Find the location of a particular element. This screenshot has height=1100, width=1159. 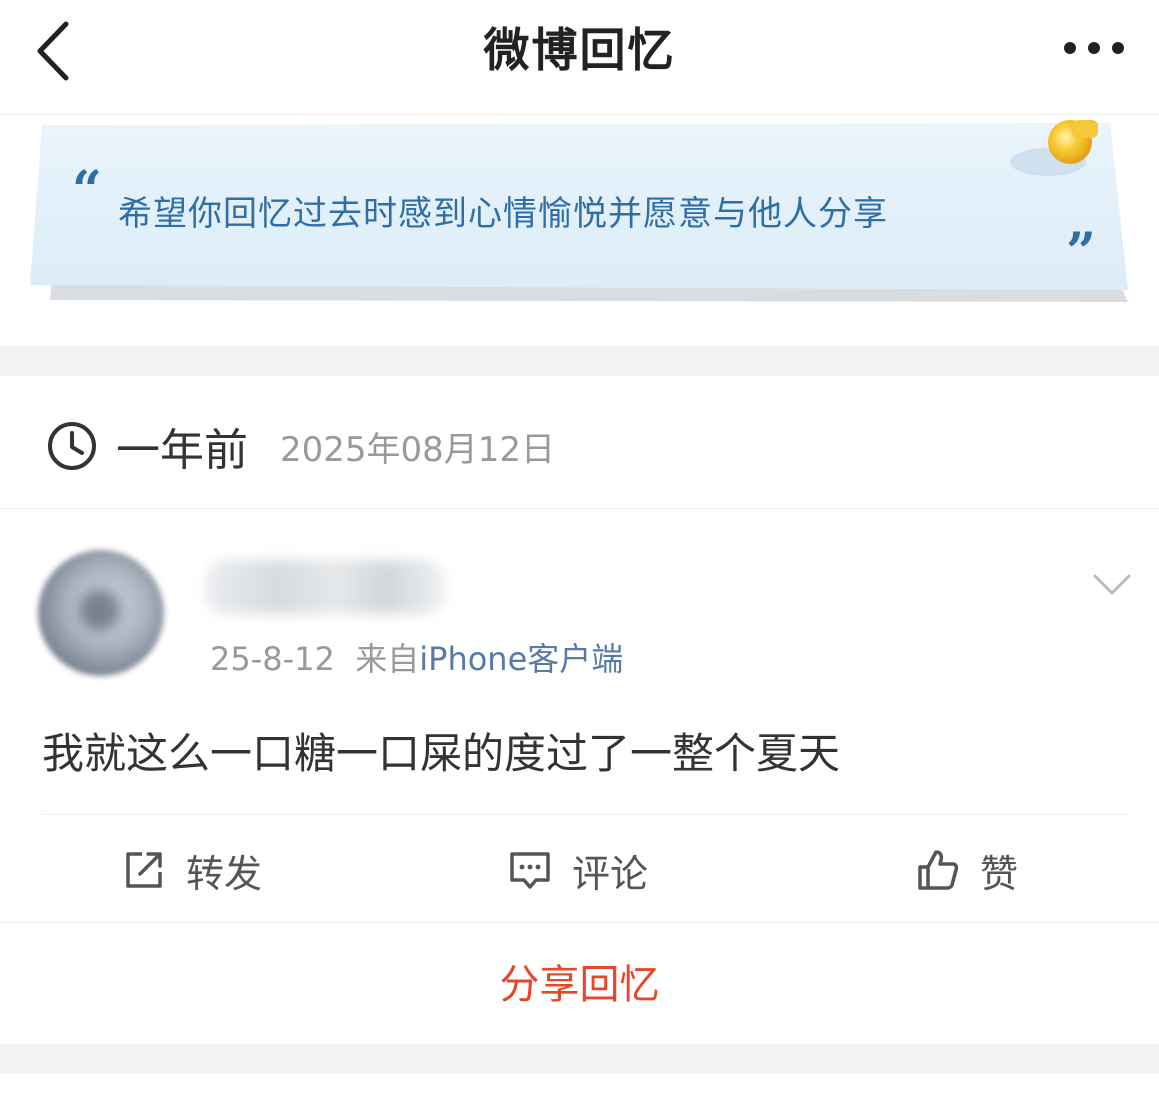

more-button is located at coordinates (1094, 48).